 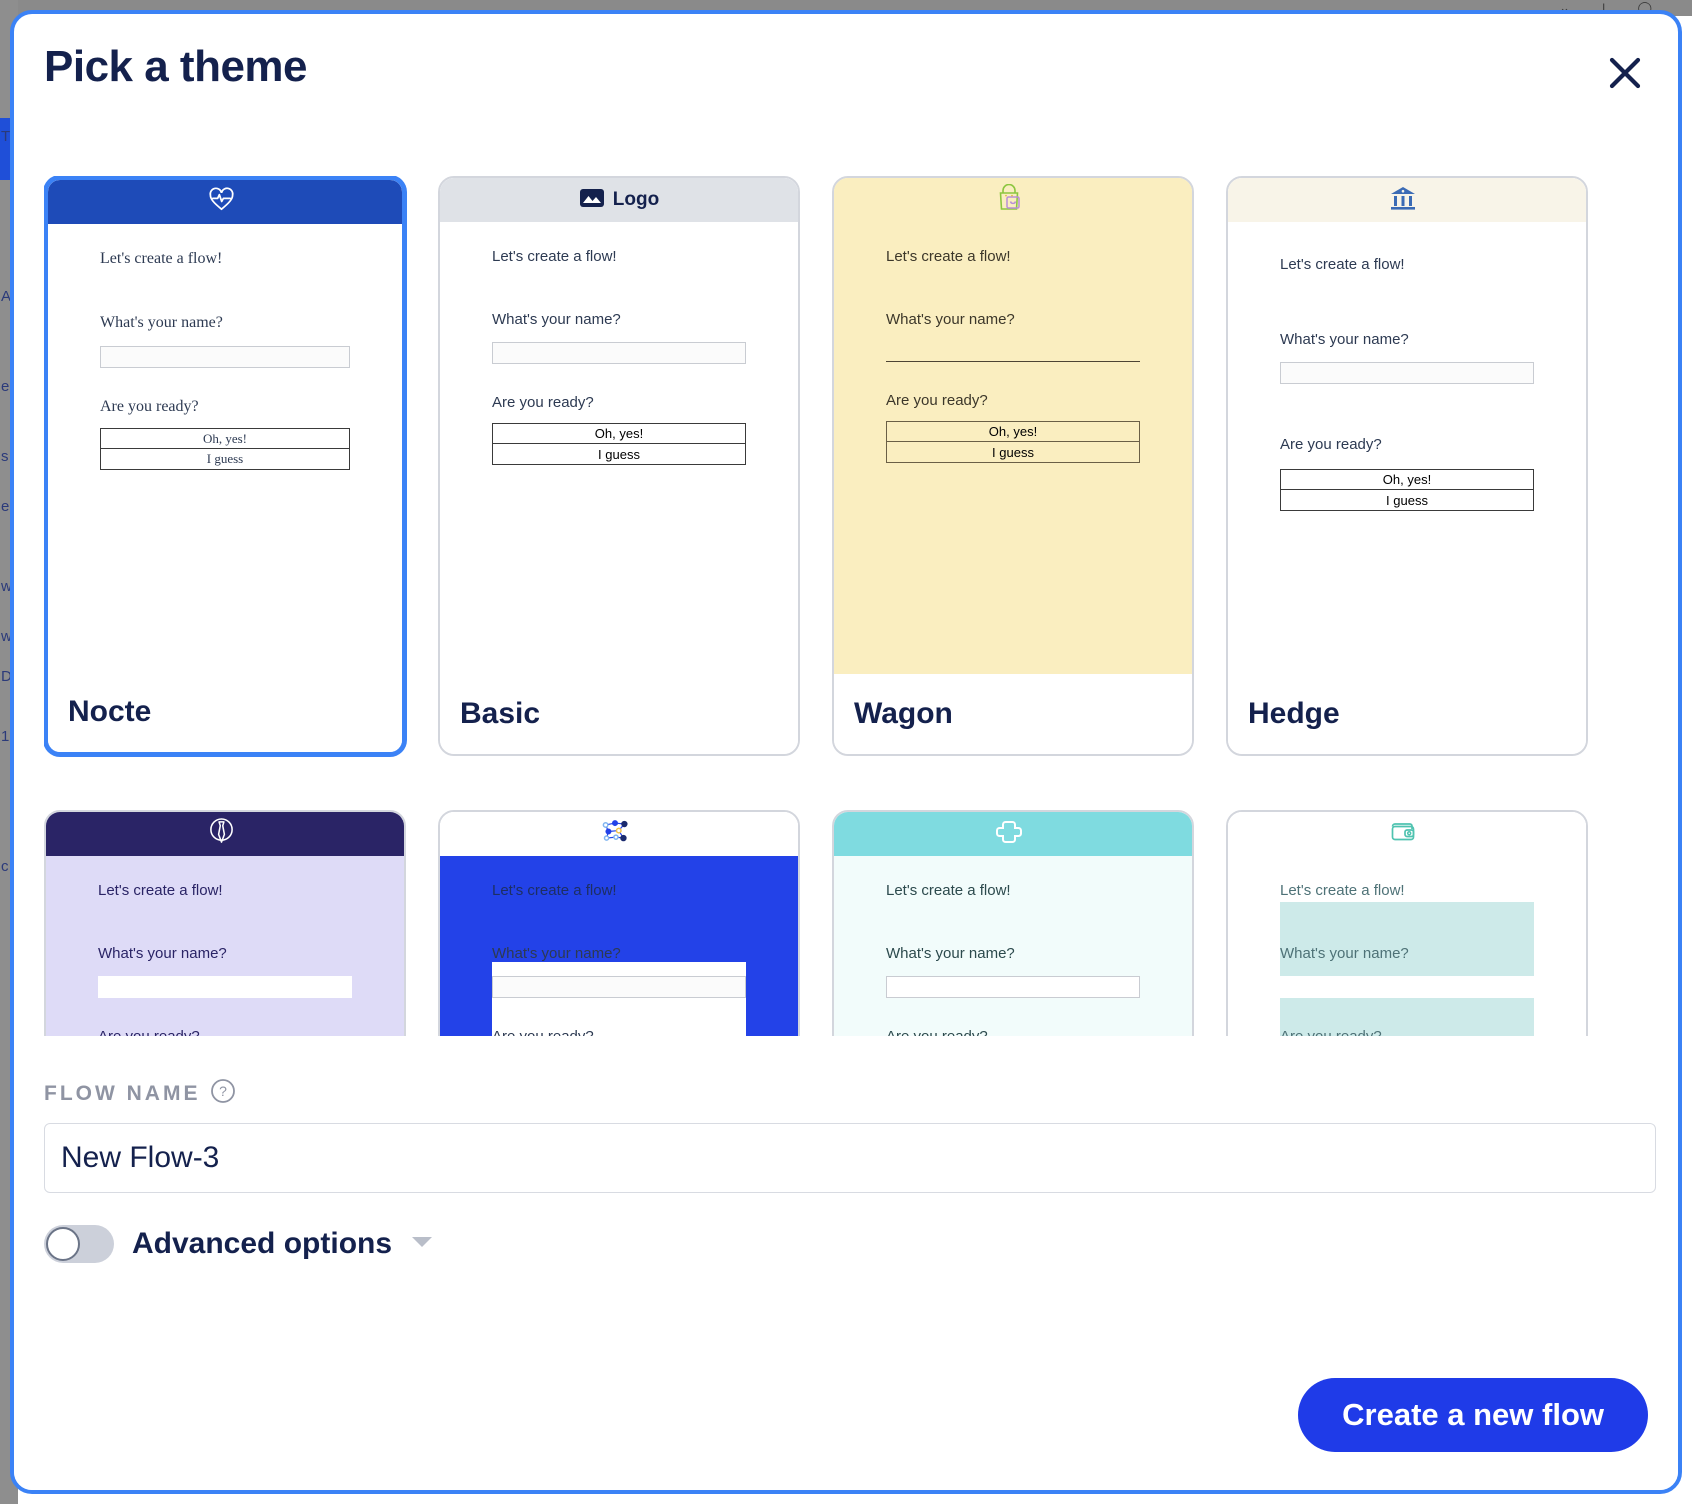 What do you see at coordinates (1403, 834) in the screenshot?
I see `wallet-icon` at bounding box center [1403, 834].